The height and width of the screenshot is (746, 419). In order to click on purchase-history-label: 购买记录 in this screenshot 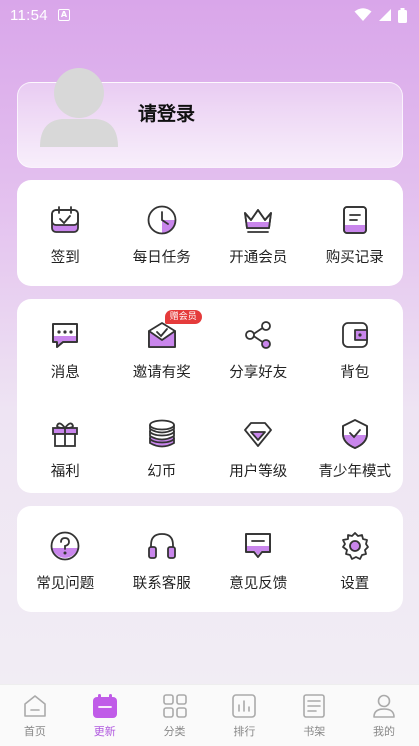, I will do `click(354, 258)`.